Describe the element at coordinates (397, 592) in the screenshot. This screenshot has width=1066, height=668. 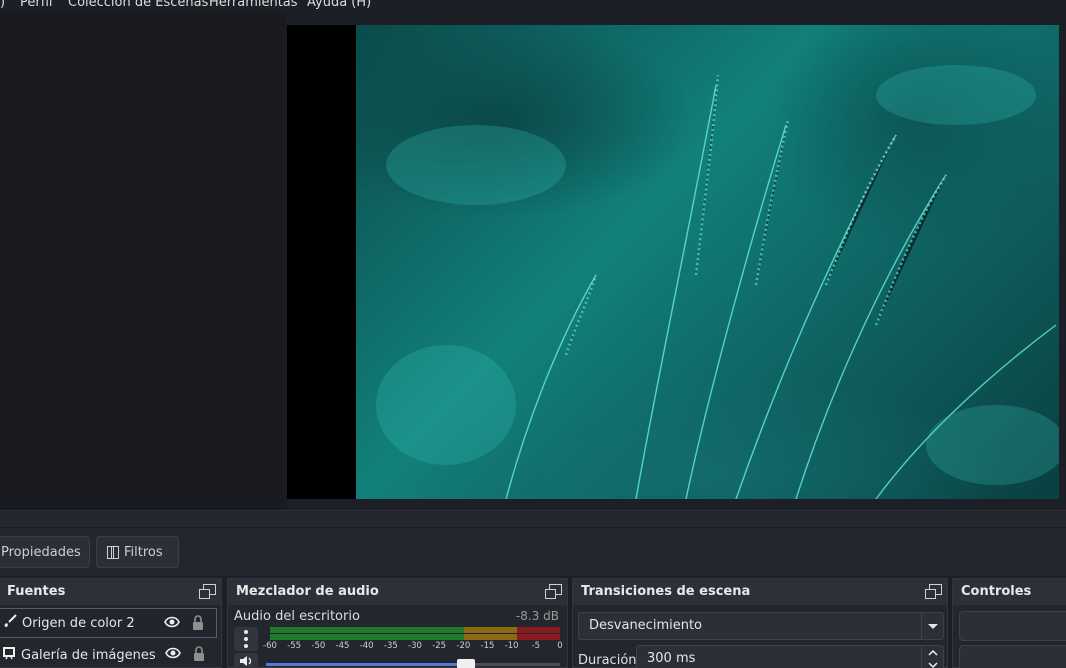
I see `audio-mixer-dock-title: Mezclador de audio` at that location.